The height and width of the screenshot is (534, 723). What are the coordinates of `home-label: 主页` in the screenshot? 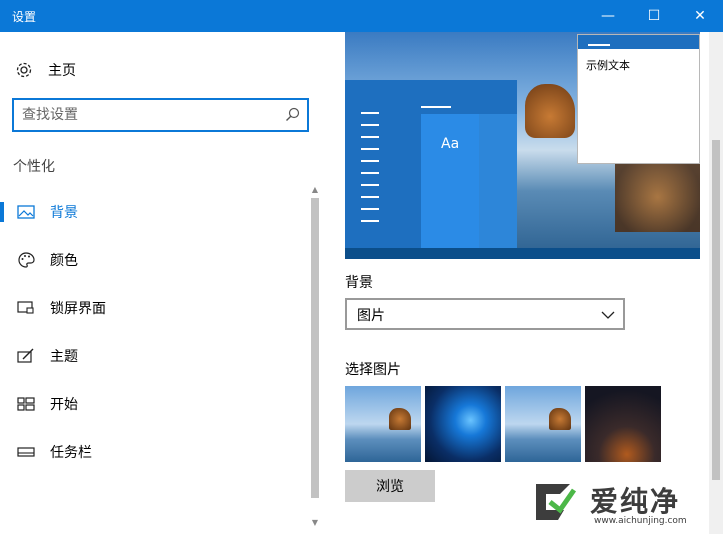 It's located at (62, 71).